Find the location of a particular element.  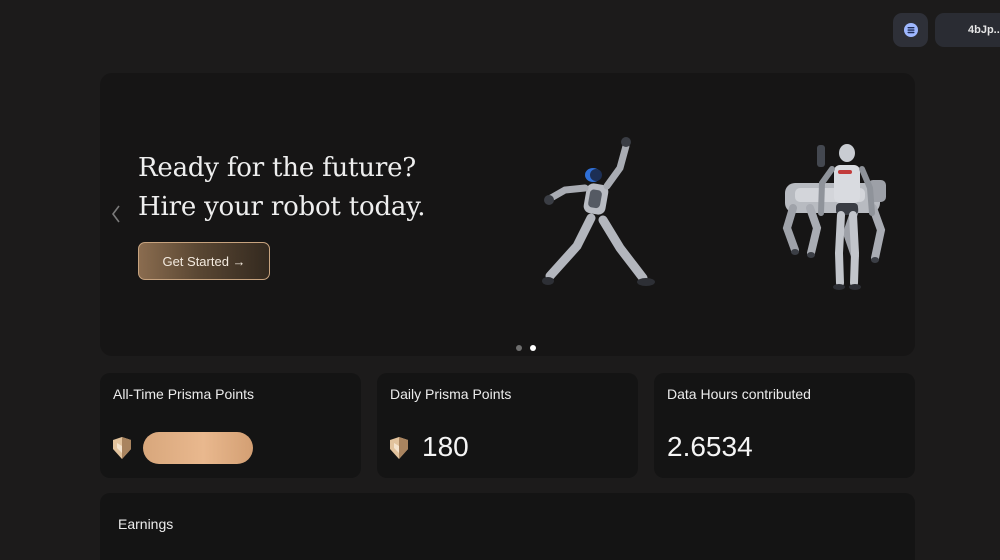

carousel-prev-button is located at coordinates (116, 214).